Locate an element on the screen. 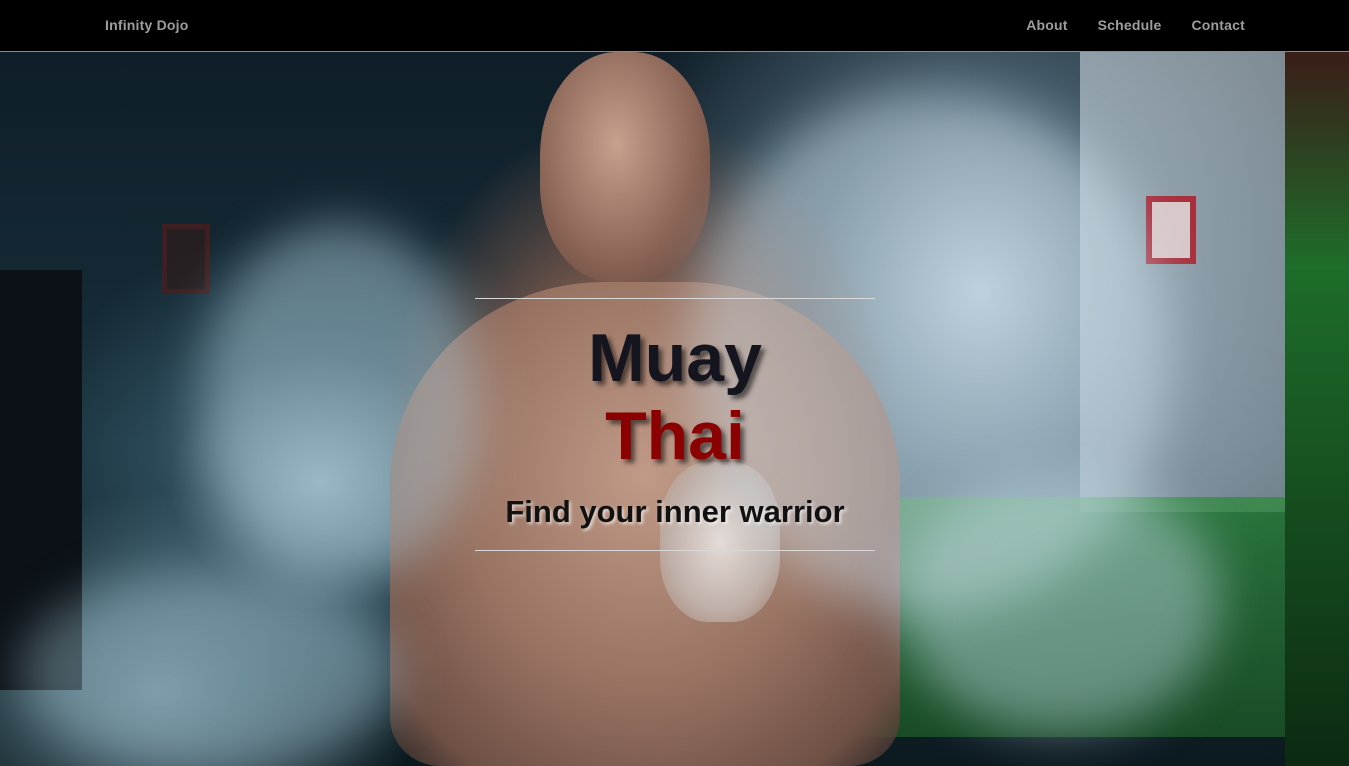 This screenshot has width=1349, height=766. background-wall-frame is located at coordinates (186, 259).